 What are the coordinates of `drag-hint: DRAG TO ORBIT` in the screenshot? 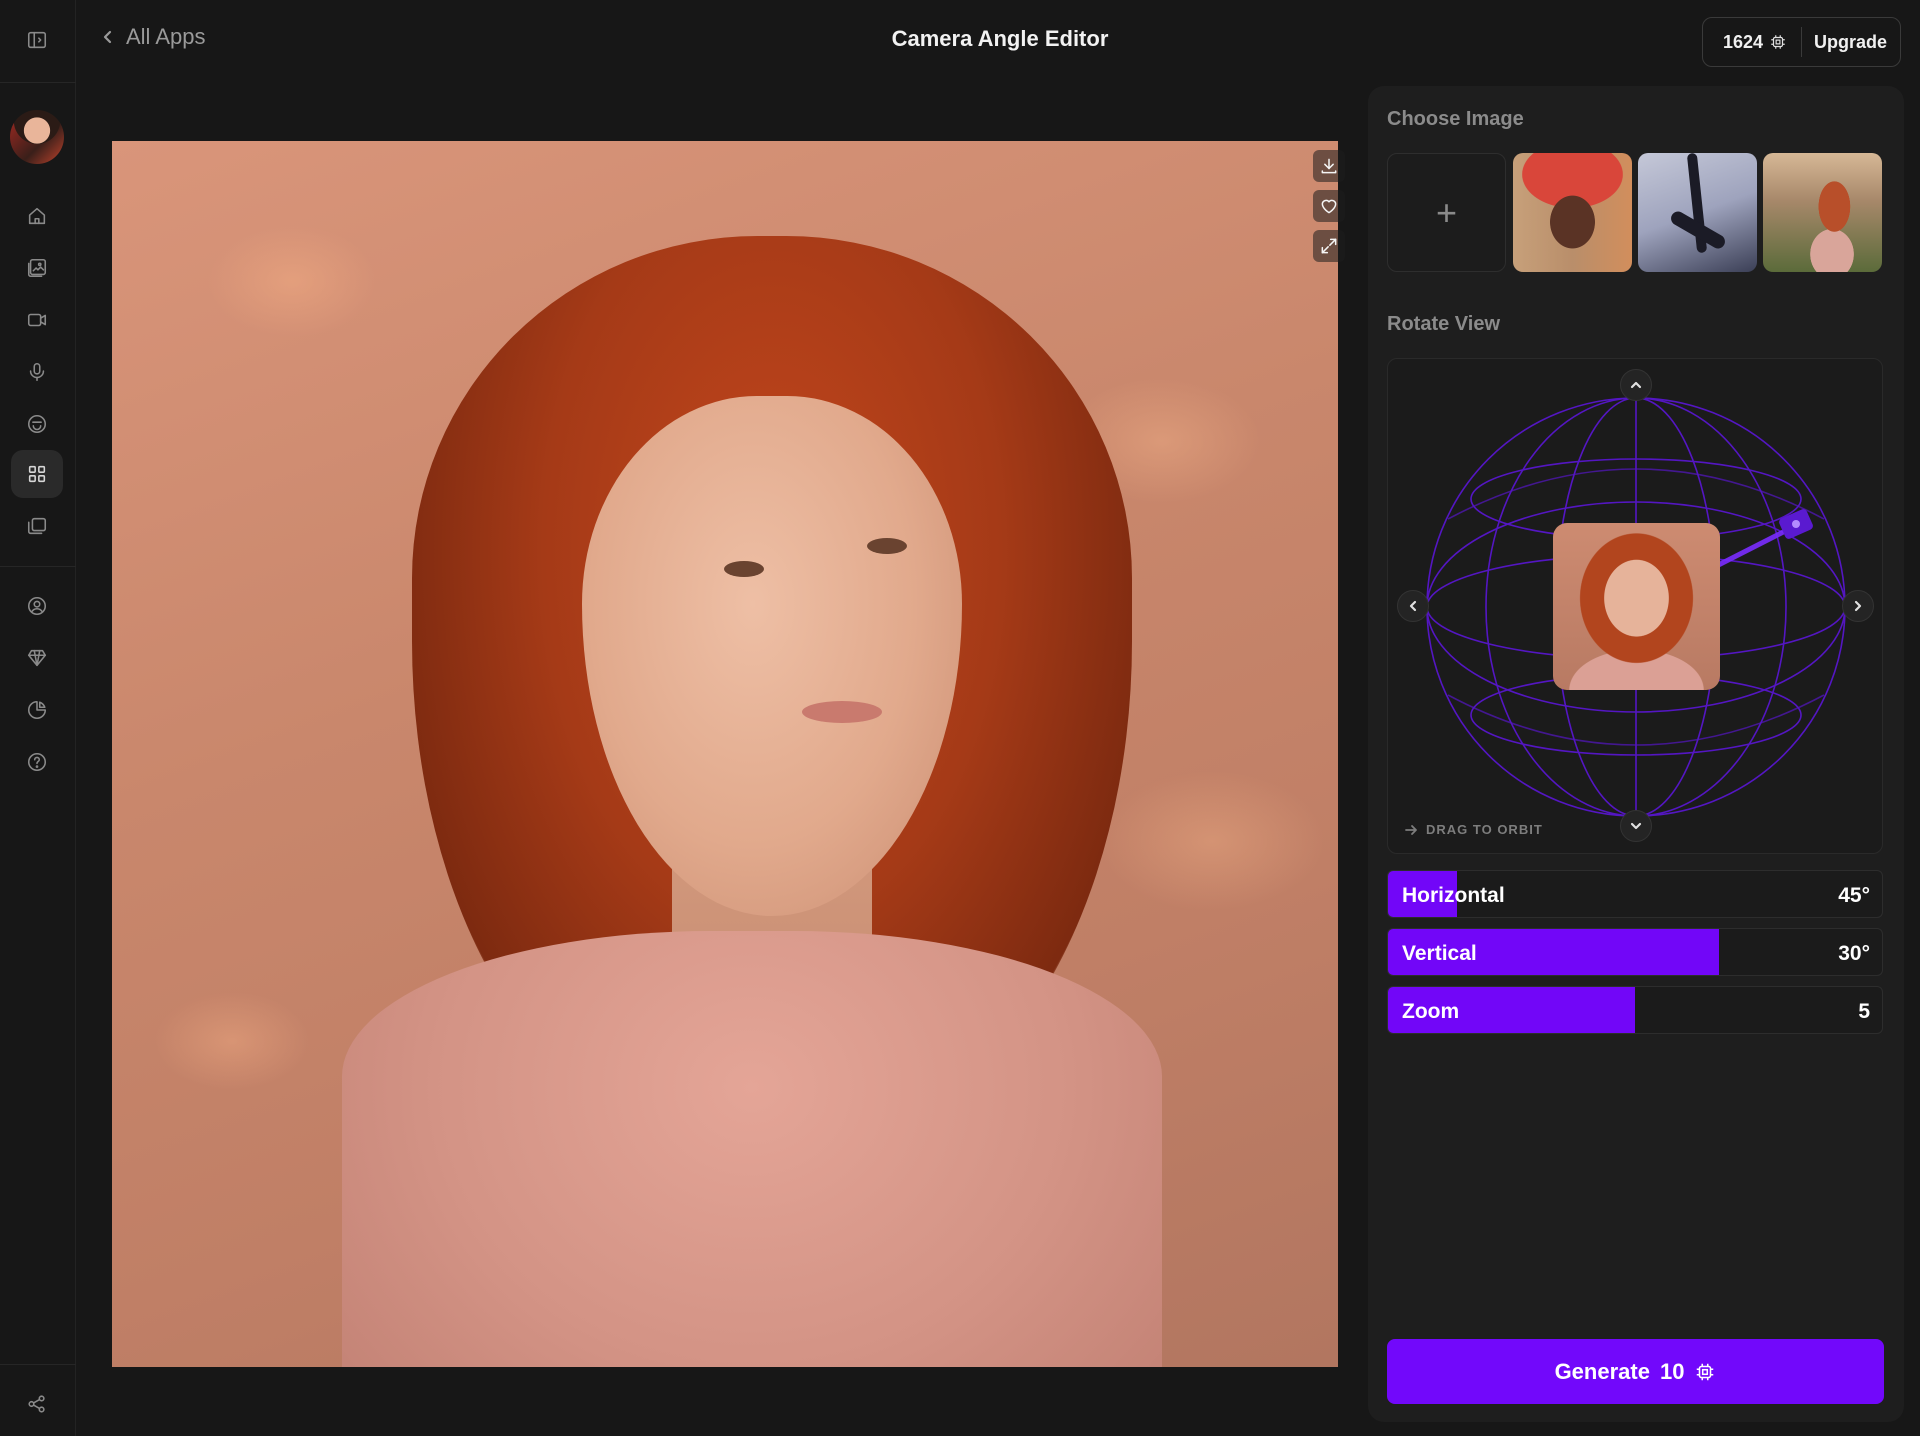 It's located at (1473, 829).